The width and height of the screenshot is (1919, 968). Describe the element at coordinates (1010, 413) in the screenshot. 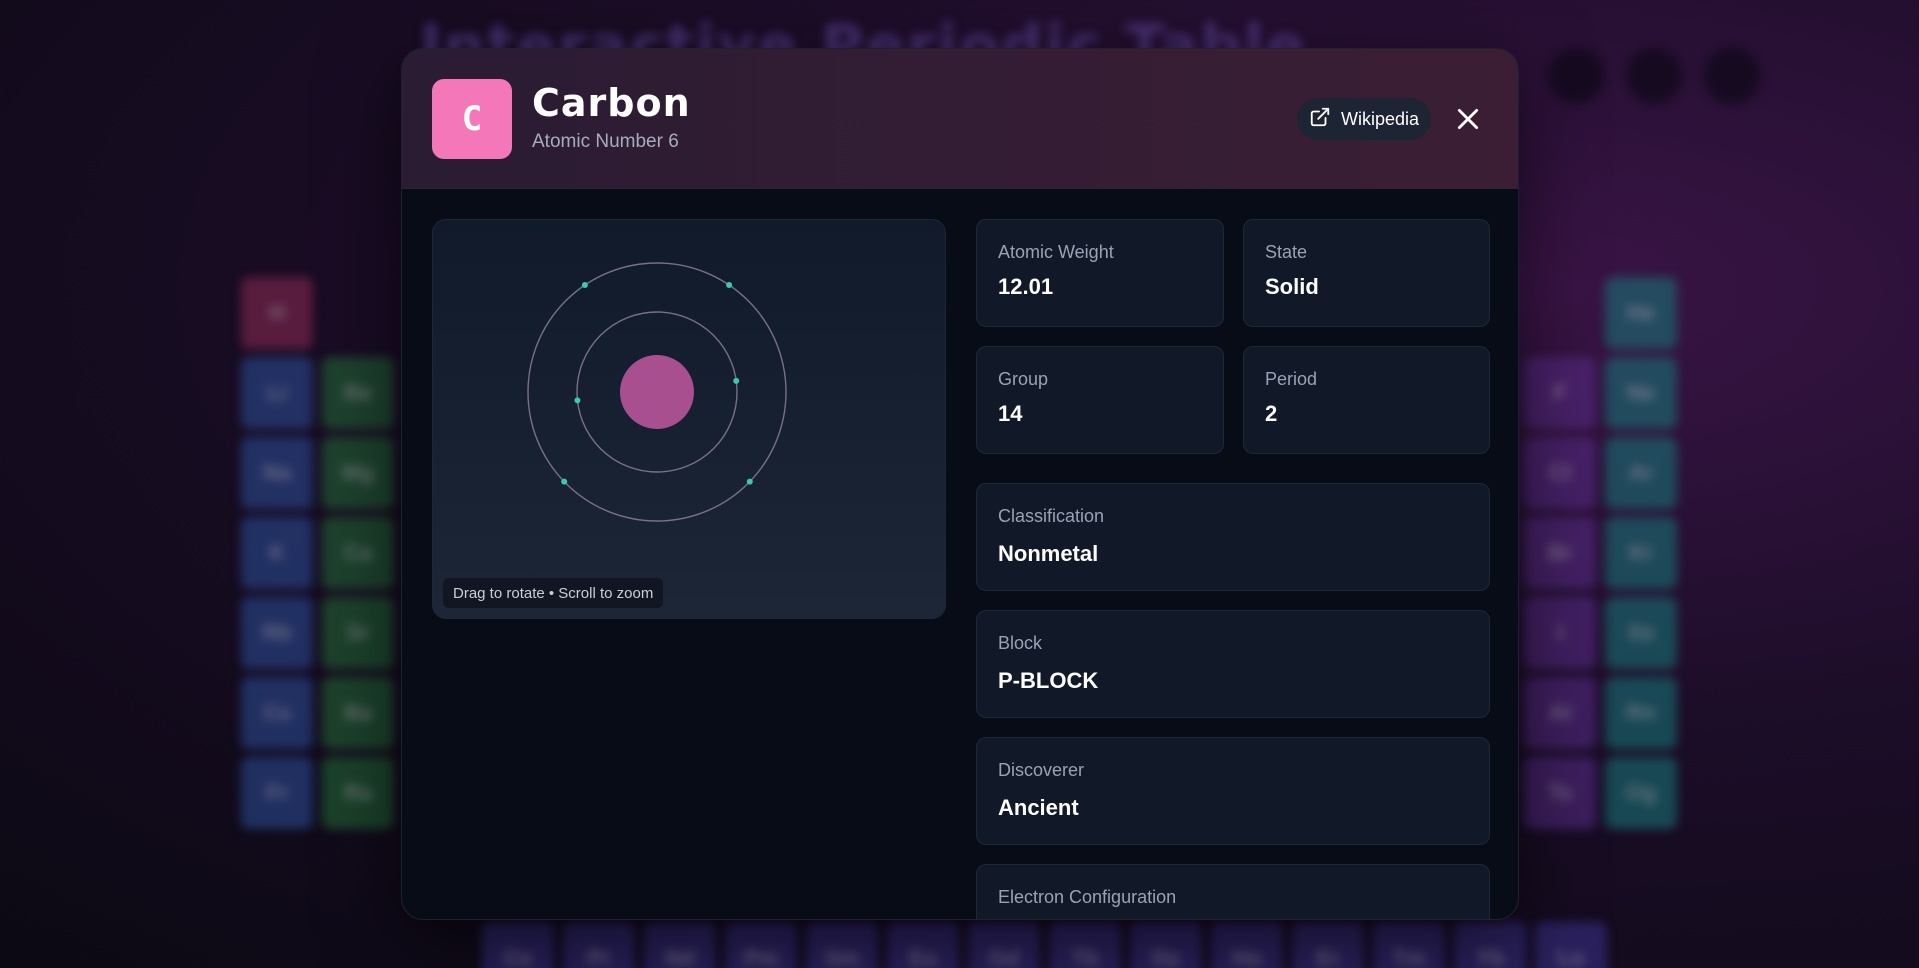

I see `group-value: 14` at that location.